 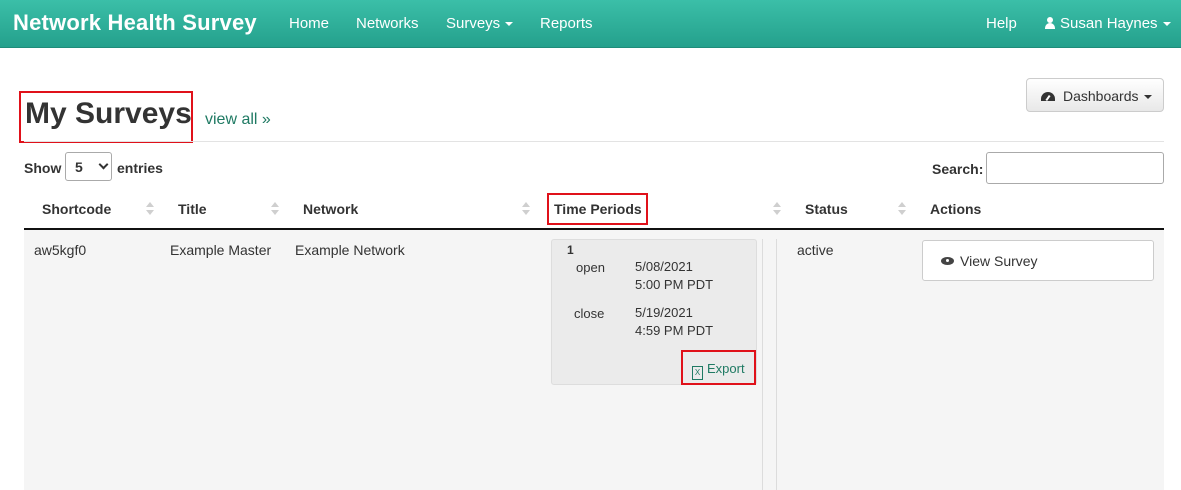 What do you see at coordinates (79, 167) in the screenshot?
I see `entries-select-value: 5` at bounding box center [79, 167].